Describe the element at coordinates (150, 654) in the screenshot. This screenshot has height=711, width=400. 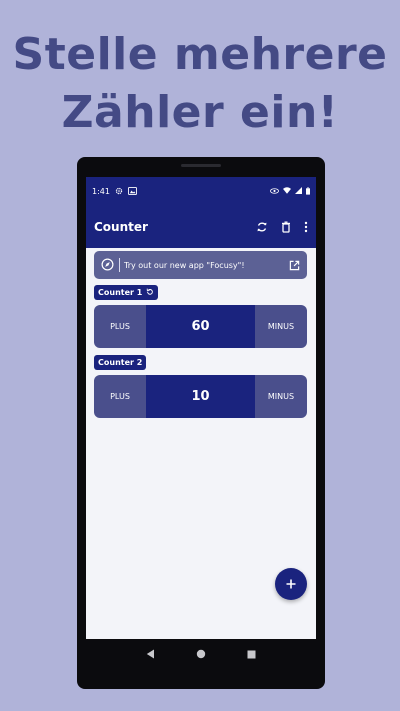
I see `back-icon` at that location.